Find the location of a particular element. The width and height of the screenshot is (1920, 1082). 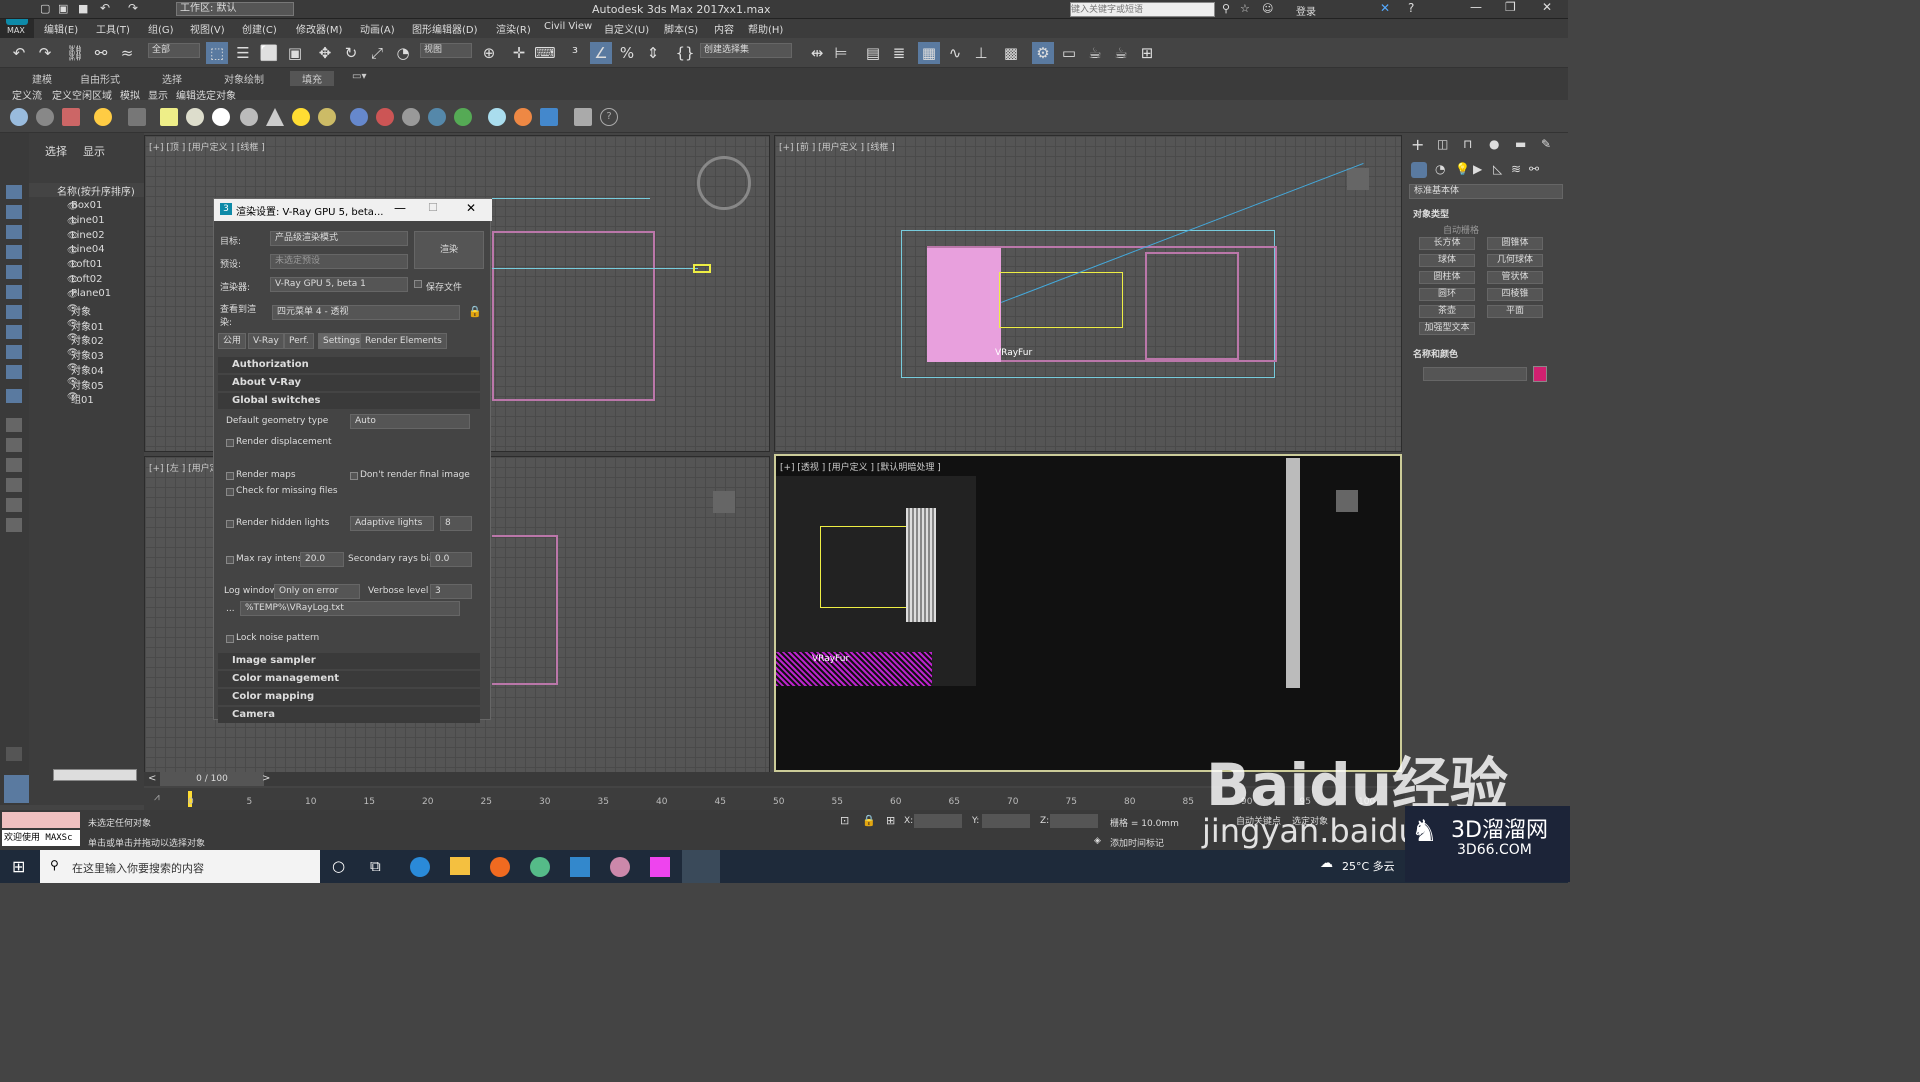

placement-icon: ◔ is located at coordinates (403, 53).